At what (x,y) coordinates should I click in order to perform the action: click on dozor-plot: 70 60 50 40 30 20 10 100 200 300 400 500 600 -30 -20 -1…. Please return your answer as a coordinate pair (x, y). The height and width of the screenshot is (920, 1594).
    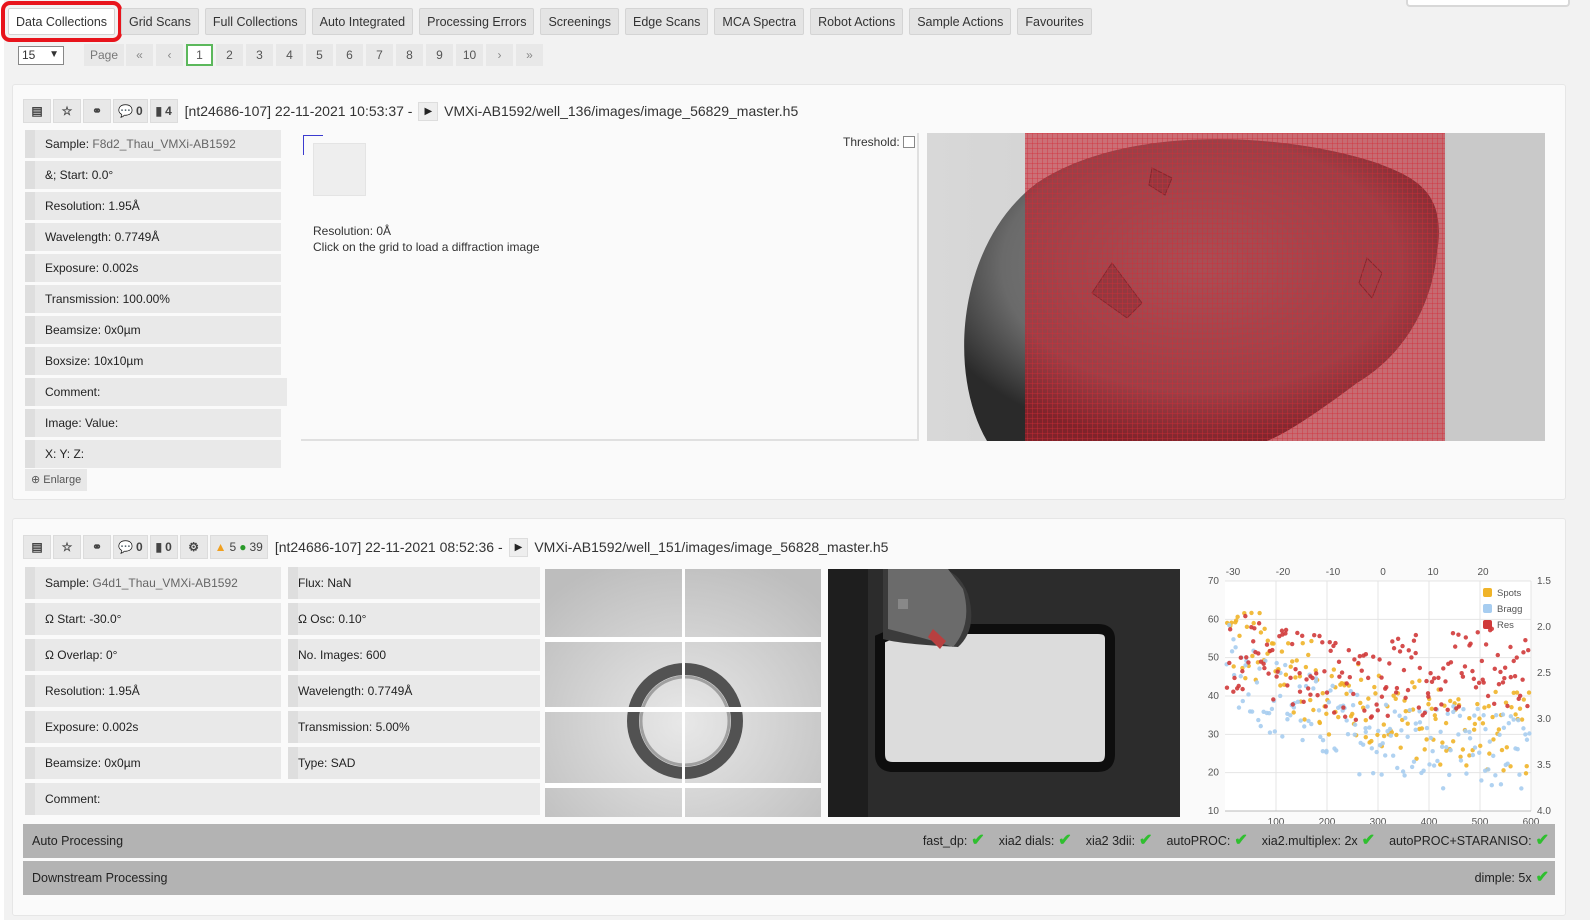
    Looking at the image, I should click on (1375, 695).